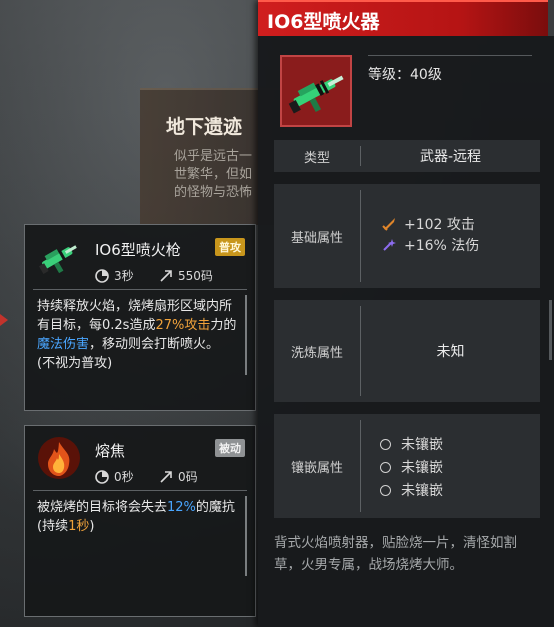 The image size is (554, 627). Describe the element at coordinates (92, 526) in the screenshot. I see `desc-text: )` at that location.